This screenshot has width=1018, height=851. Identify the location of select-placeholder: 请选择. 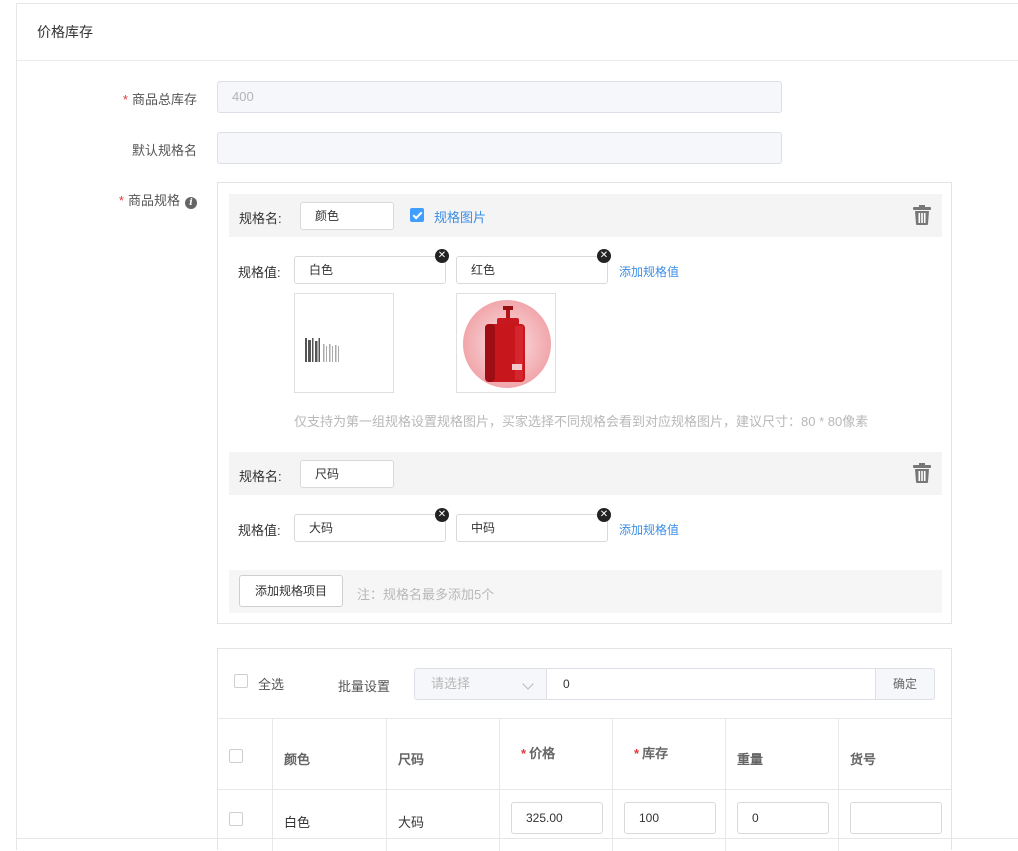
(451, 683).